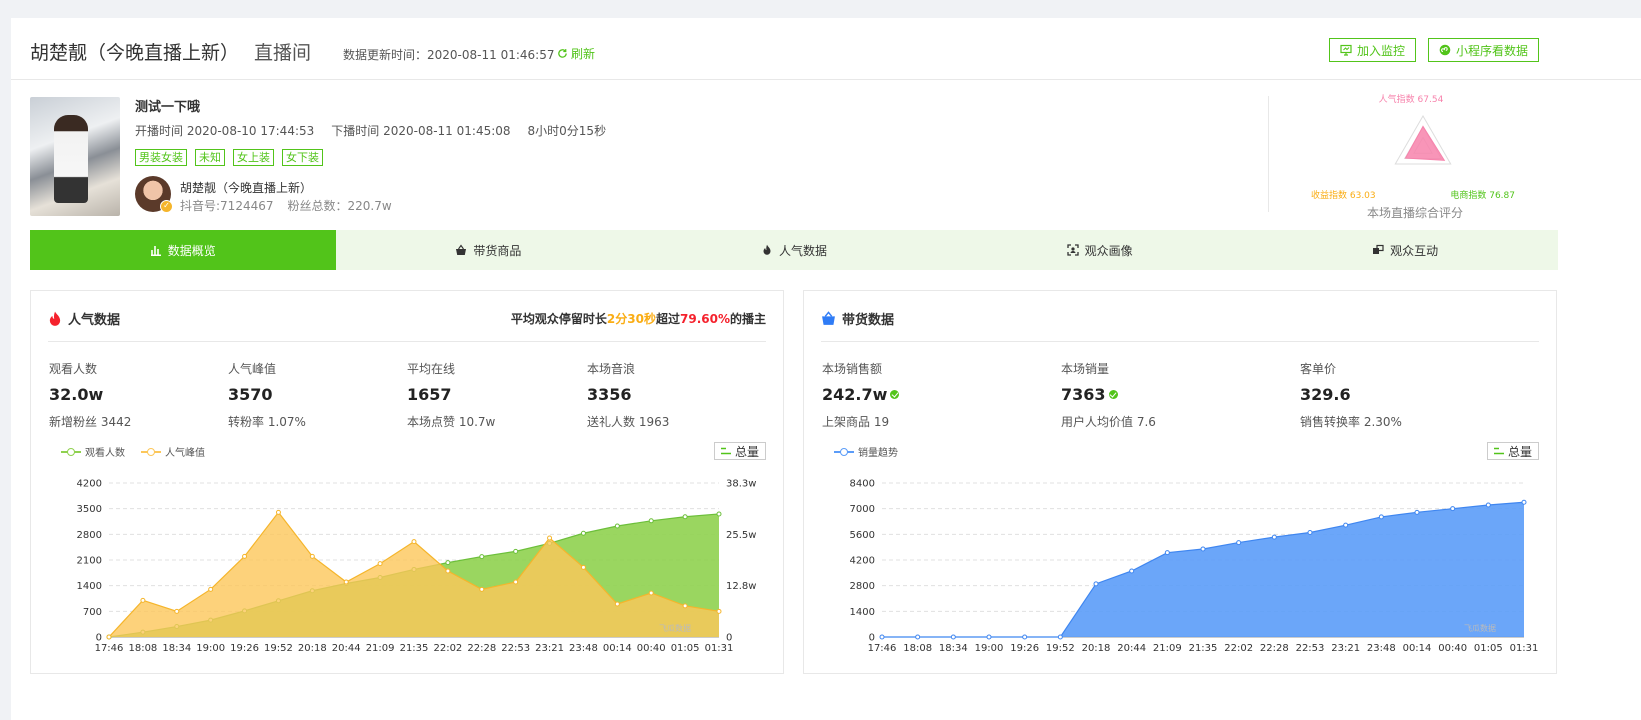 The image size is (1641, 720). I want to click on x-tick-label: 01:31, so click(719, 648).